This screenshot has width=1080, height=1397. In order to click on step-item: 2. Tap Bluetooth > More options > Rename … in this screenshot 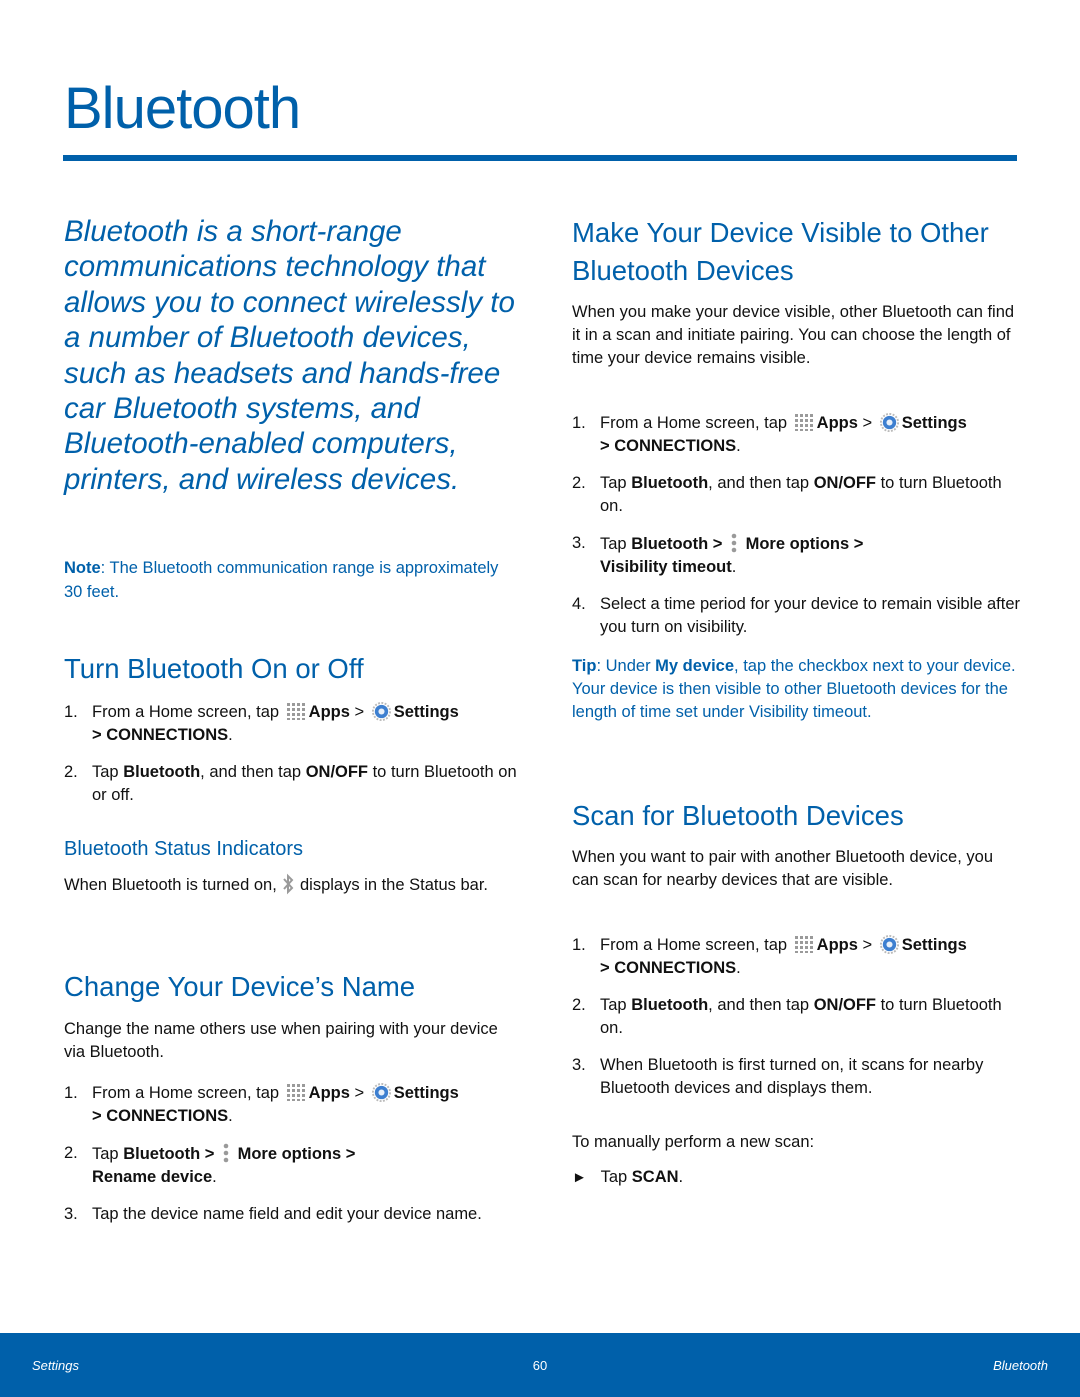, I will do `click(291, 1165)`.